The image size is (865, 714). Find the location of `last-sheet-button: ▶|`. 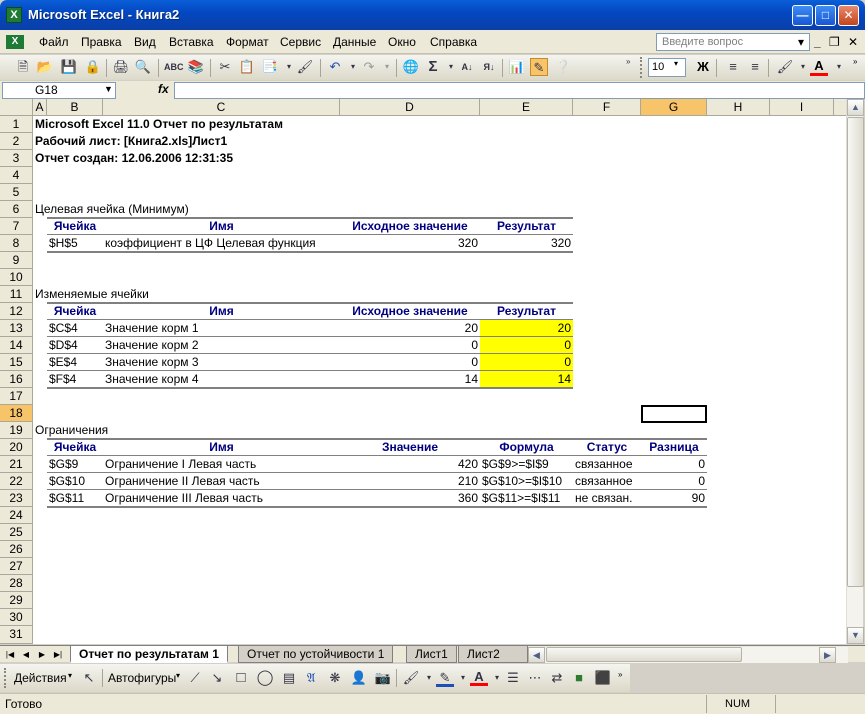

last-sheet-button: ▶| is located at coordinates (58, 654).